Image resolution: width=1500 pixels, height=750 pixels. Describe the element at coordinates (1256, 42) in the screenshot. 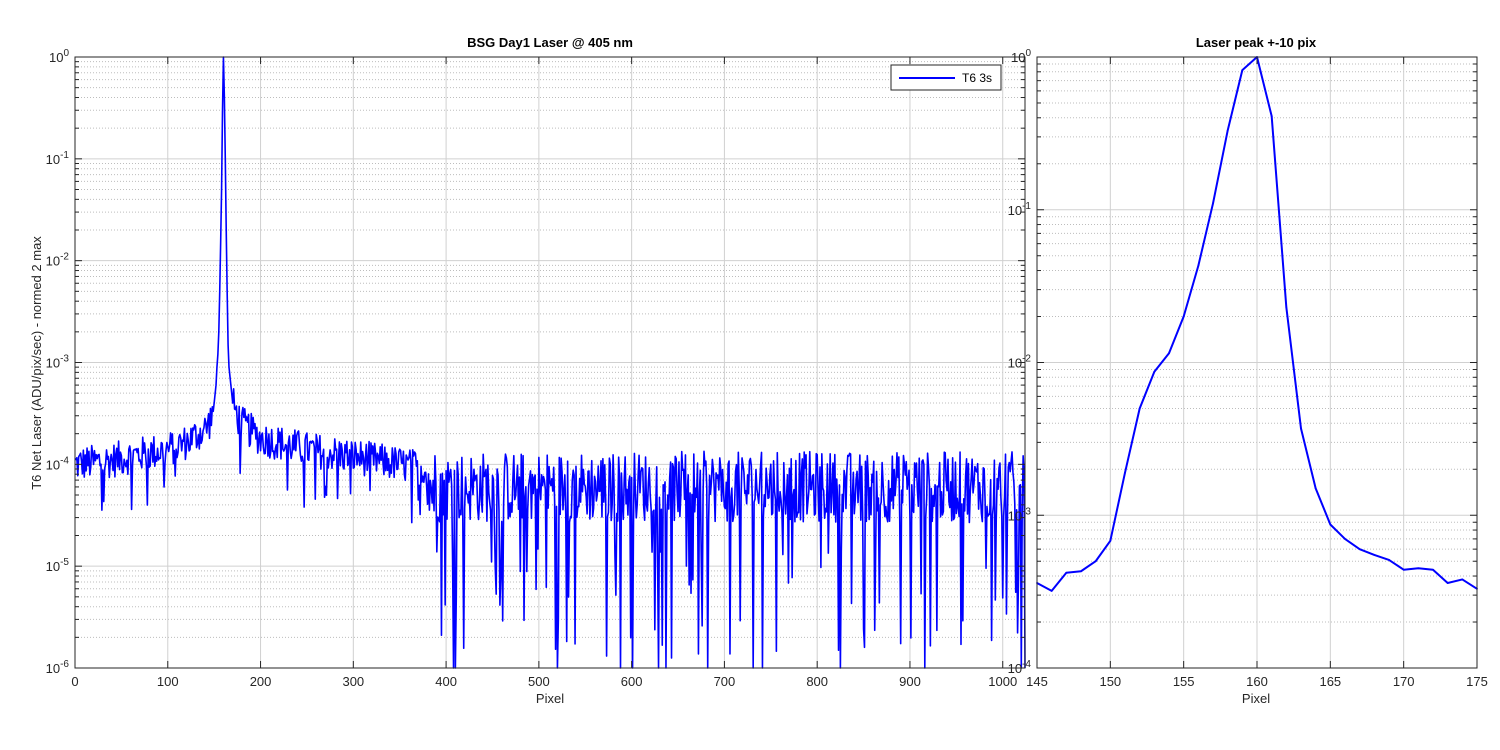

I see `chart-title: Laser peak +-10 pix` at that location.